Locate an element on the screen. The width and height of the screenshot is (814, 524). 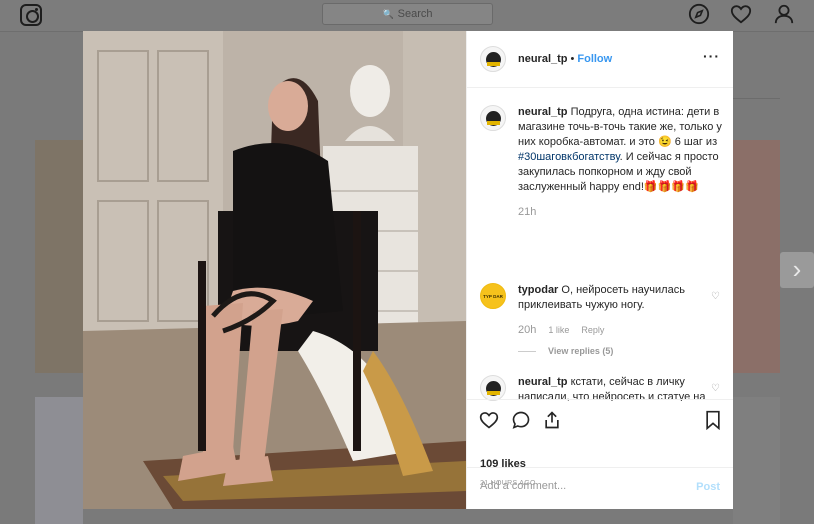
reply-button: Reply is located at coordinates (592, 330).